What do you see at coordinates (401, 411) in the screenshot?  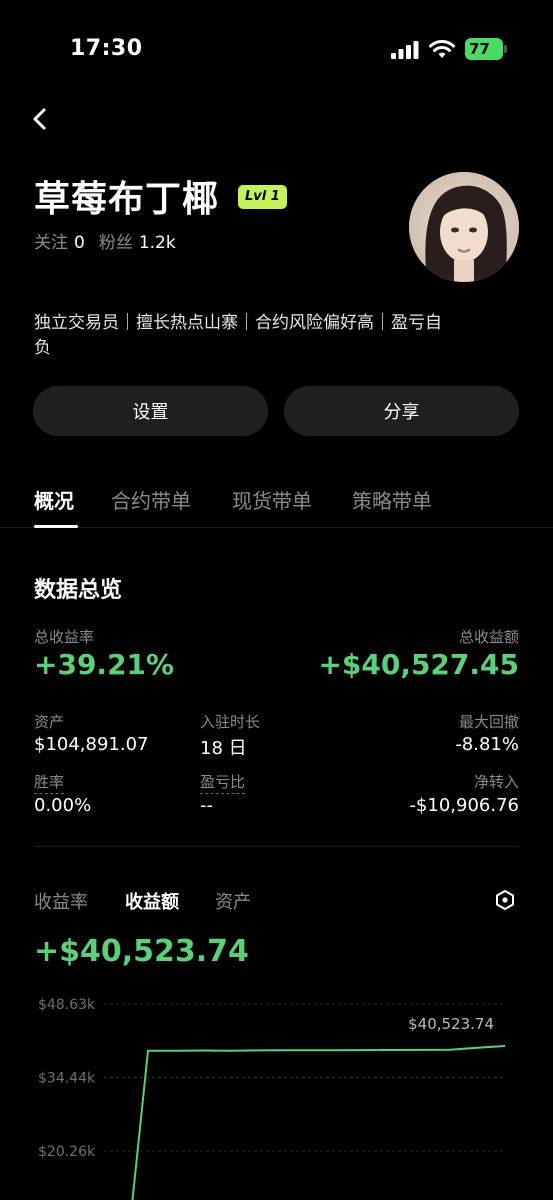 I see `share-button: 分享` at bounding box center [401, 411].